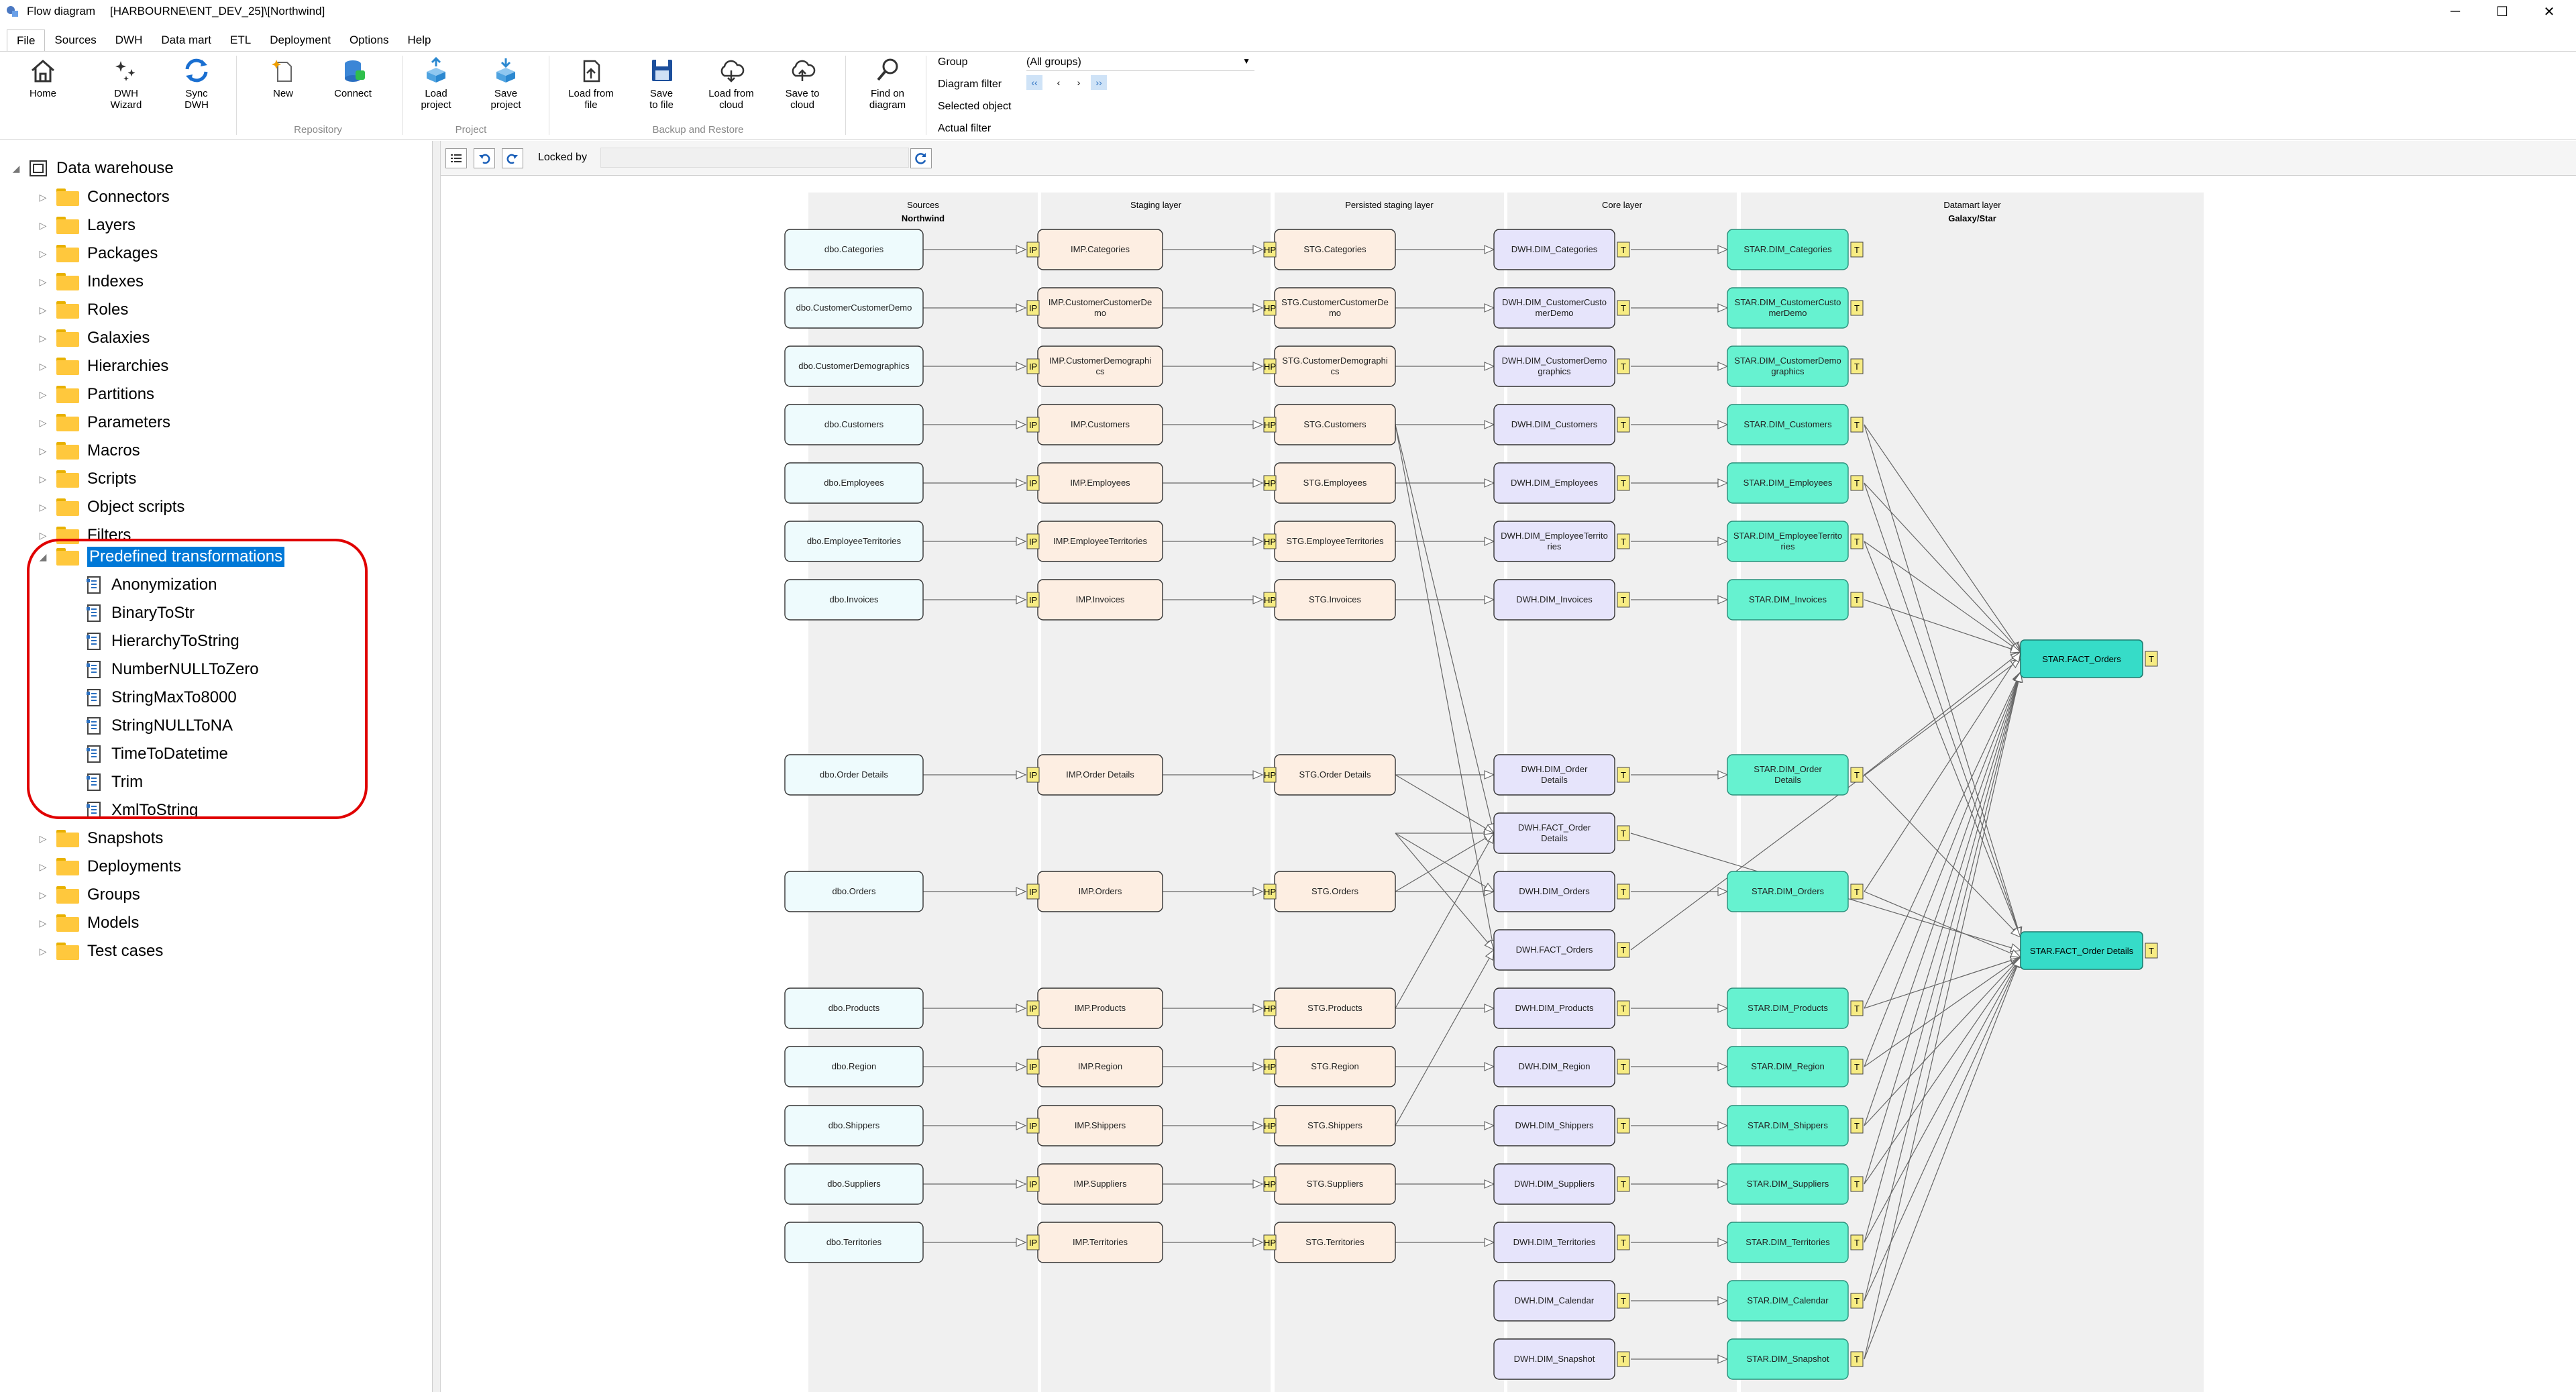 The height and width of the screenshot is (1392, 2576). What do you see at coordinates (512, 158) in the screenshot?
I see `redo-button` at bounding box center [512, 158].